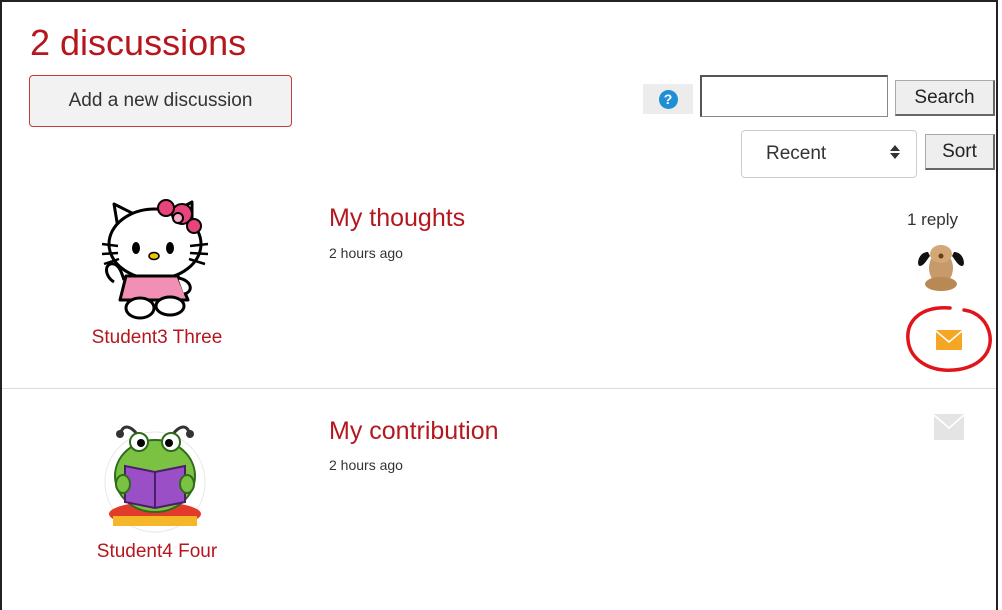  I want to click on page-title: 2 discussions, so click(138, 42).